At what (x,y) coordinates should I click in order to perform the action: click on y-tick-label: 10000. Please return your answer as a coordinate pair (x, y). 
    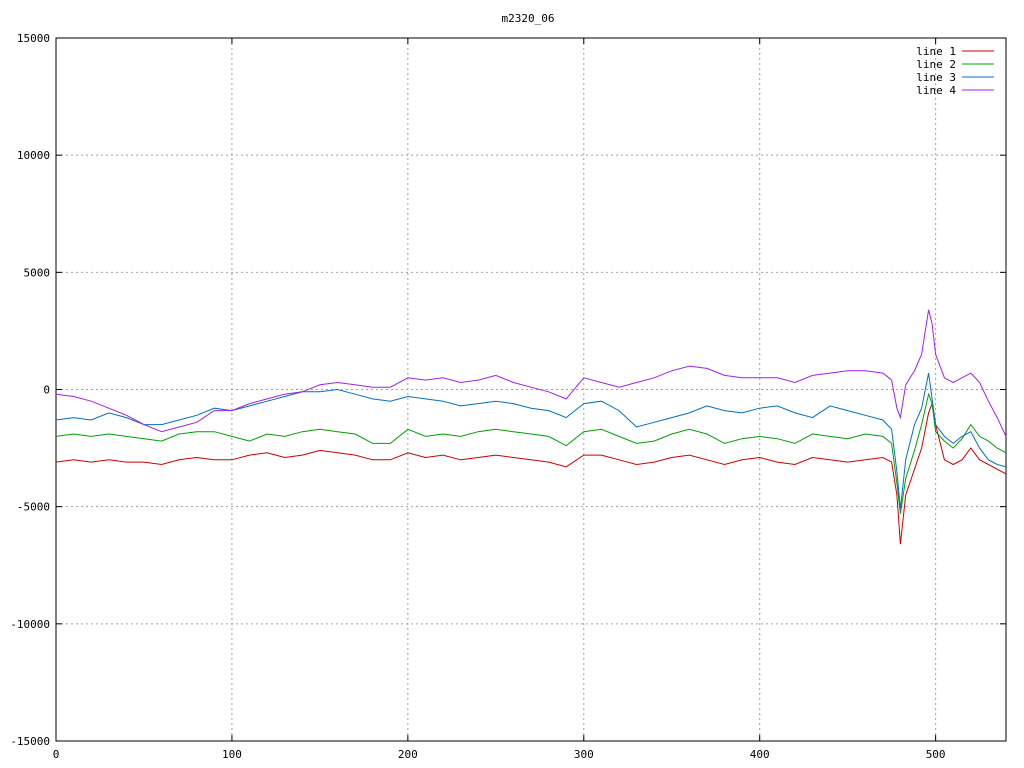
    Looking at the image, I should click on (33, 155).